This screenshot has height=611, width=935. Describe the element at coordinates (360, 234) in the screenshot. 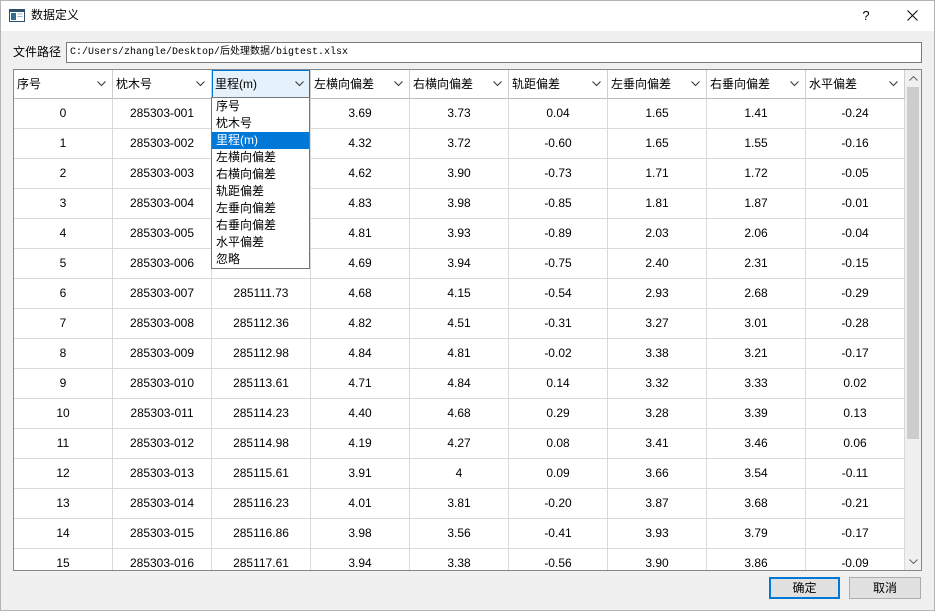

I see `cell-left-lateral-deviation: 4.81` at that location.